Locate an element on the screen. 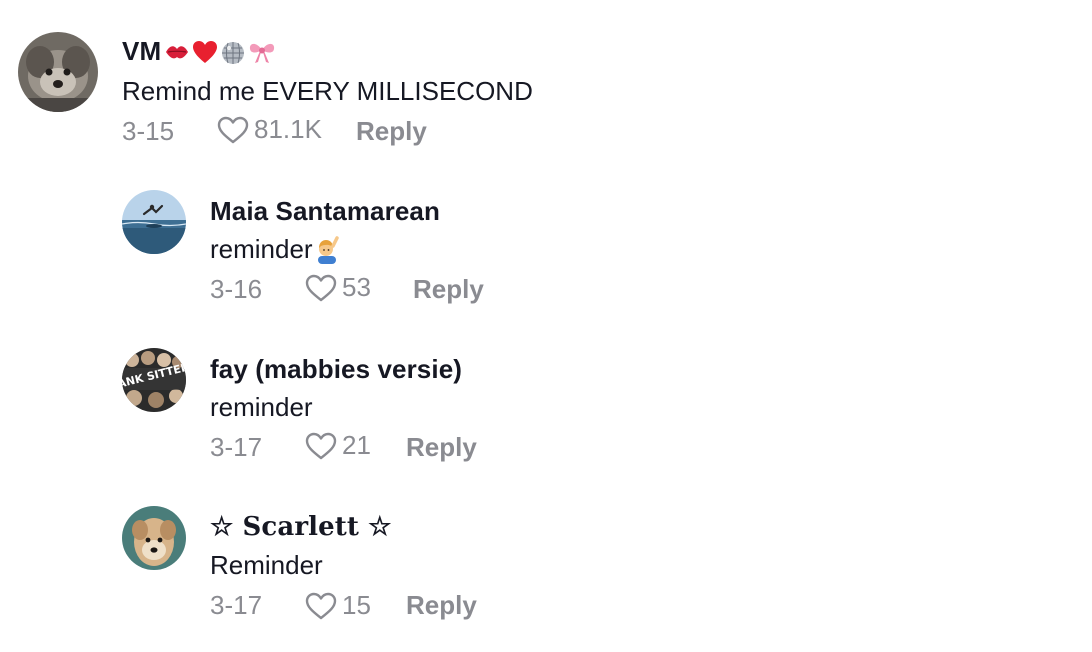 The image size is (1092, 652). like-count: 81.1K is located at coordinates (288, 129).